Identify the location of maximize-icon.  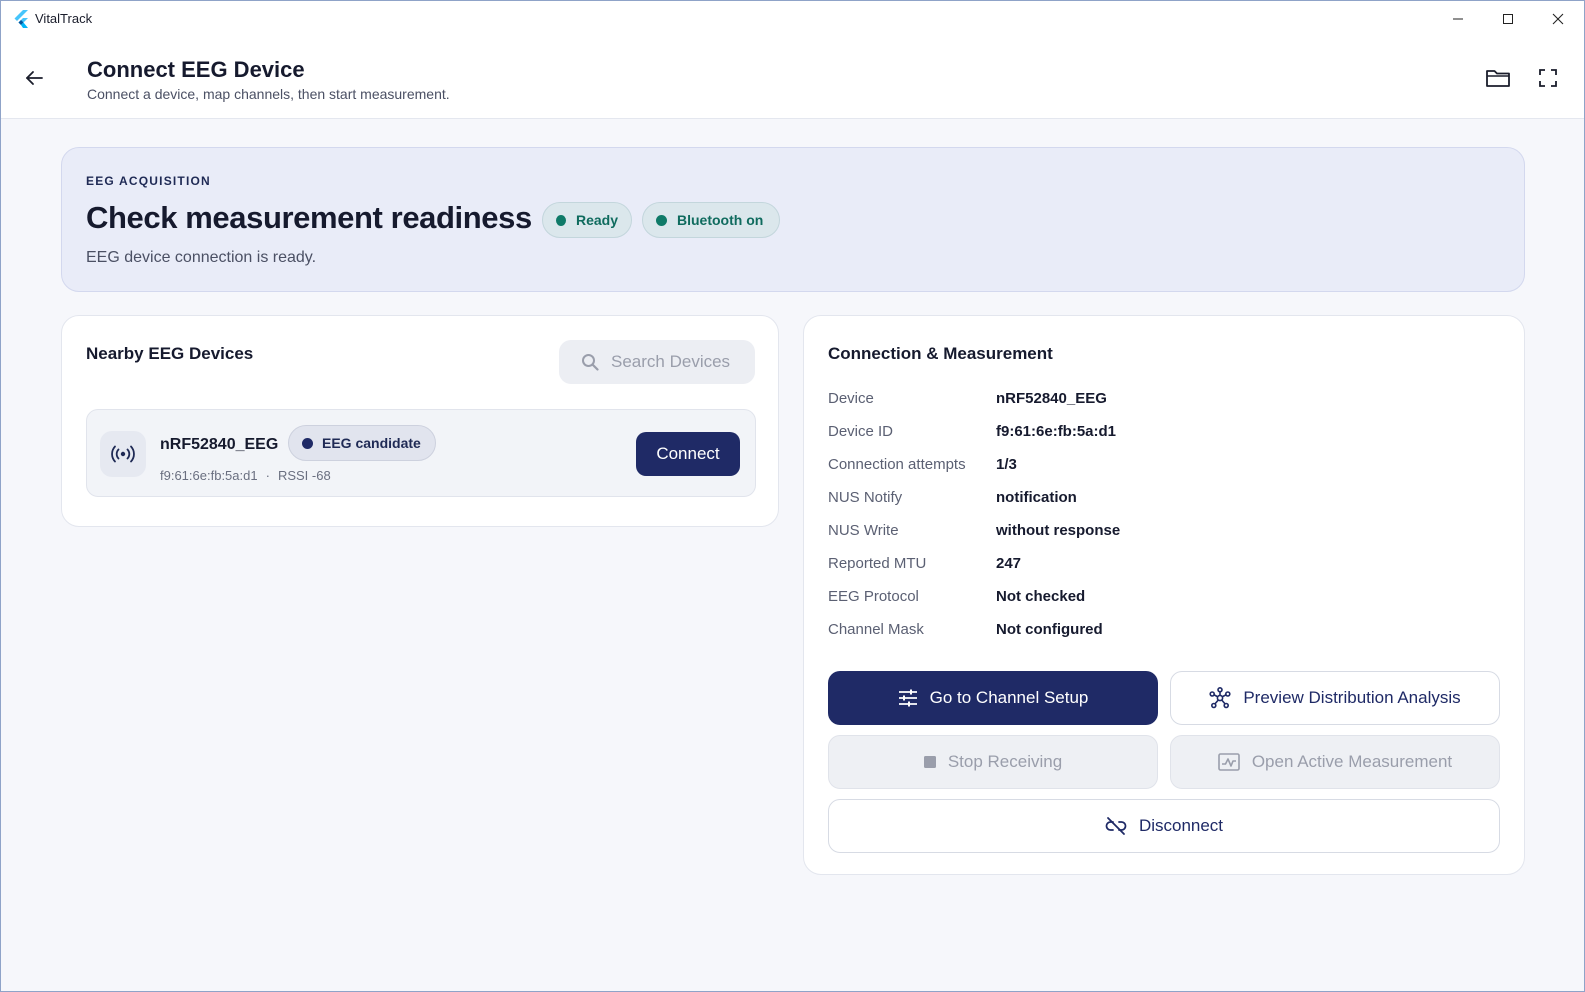
(1508, 19).